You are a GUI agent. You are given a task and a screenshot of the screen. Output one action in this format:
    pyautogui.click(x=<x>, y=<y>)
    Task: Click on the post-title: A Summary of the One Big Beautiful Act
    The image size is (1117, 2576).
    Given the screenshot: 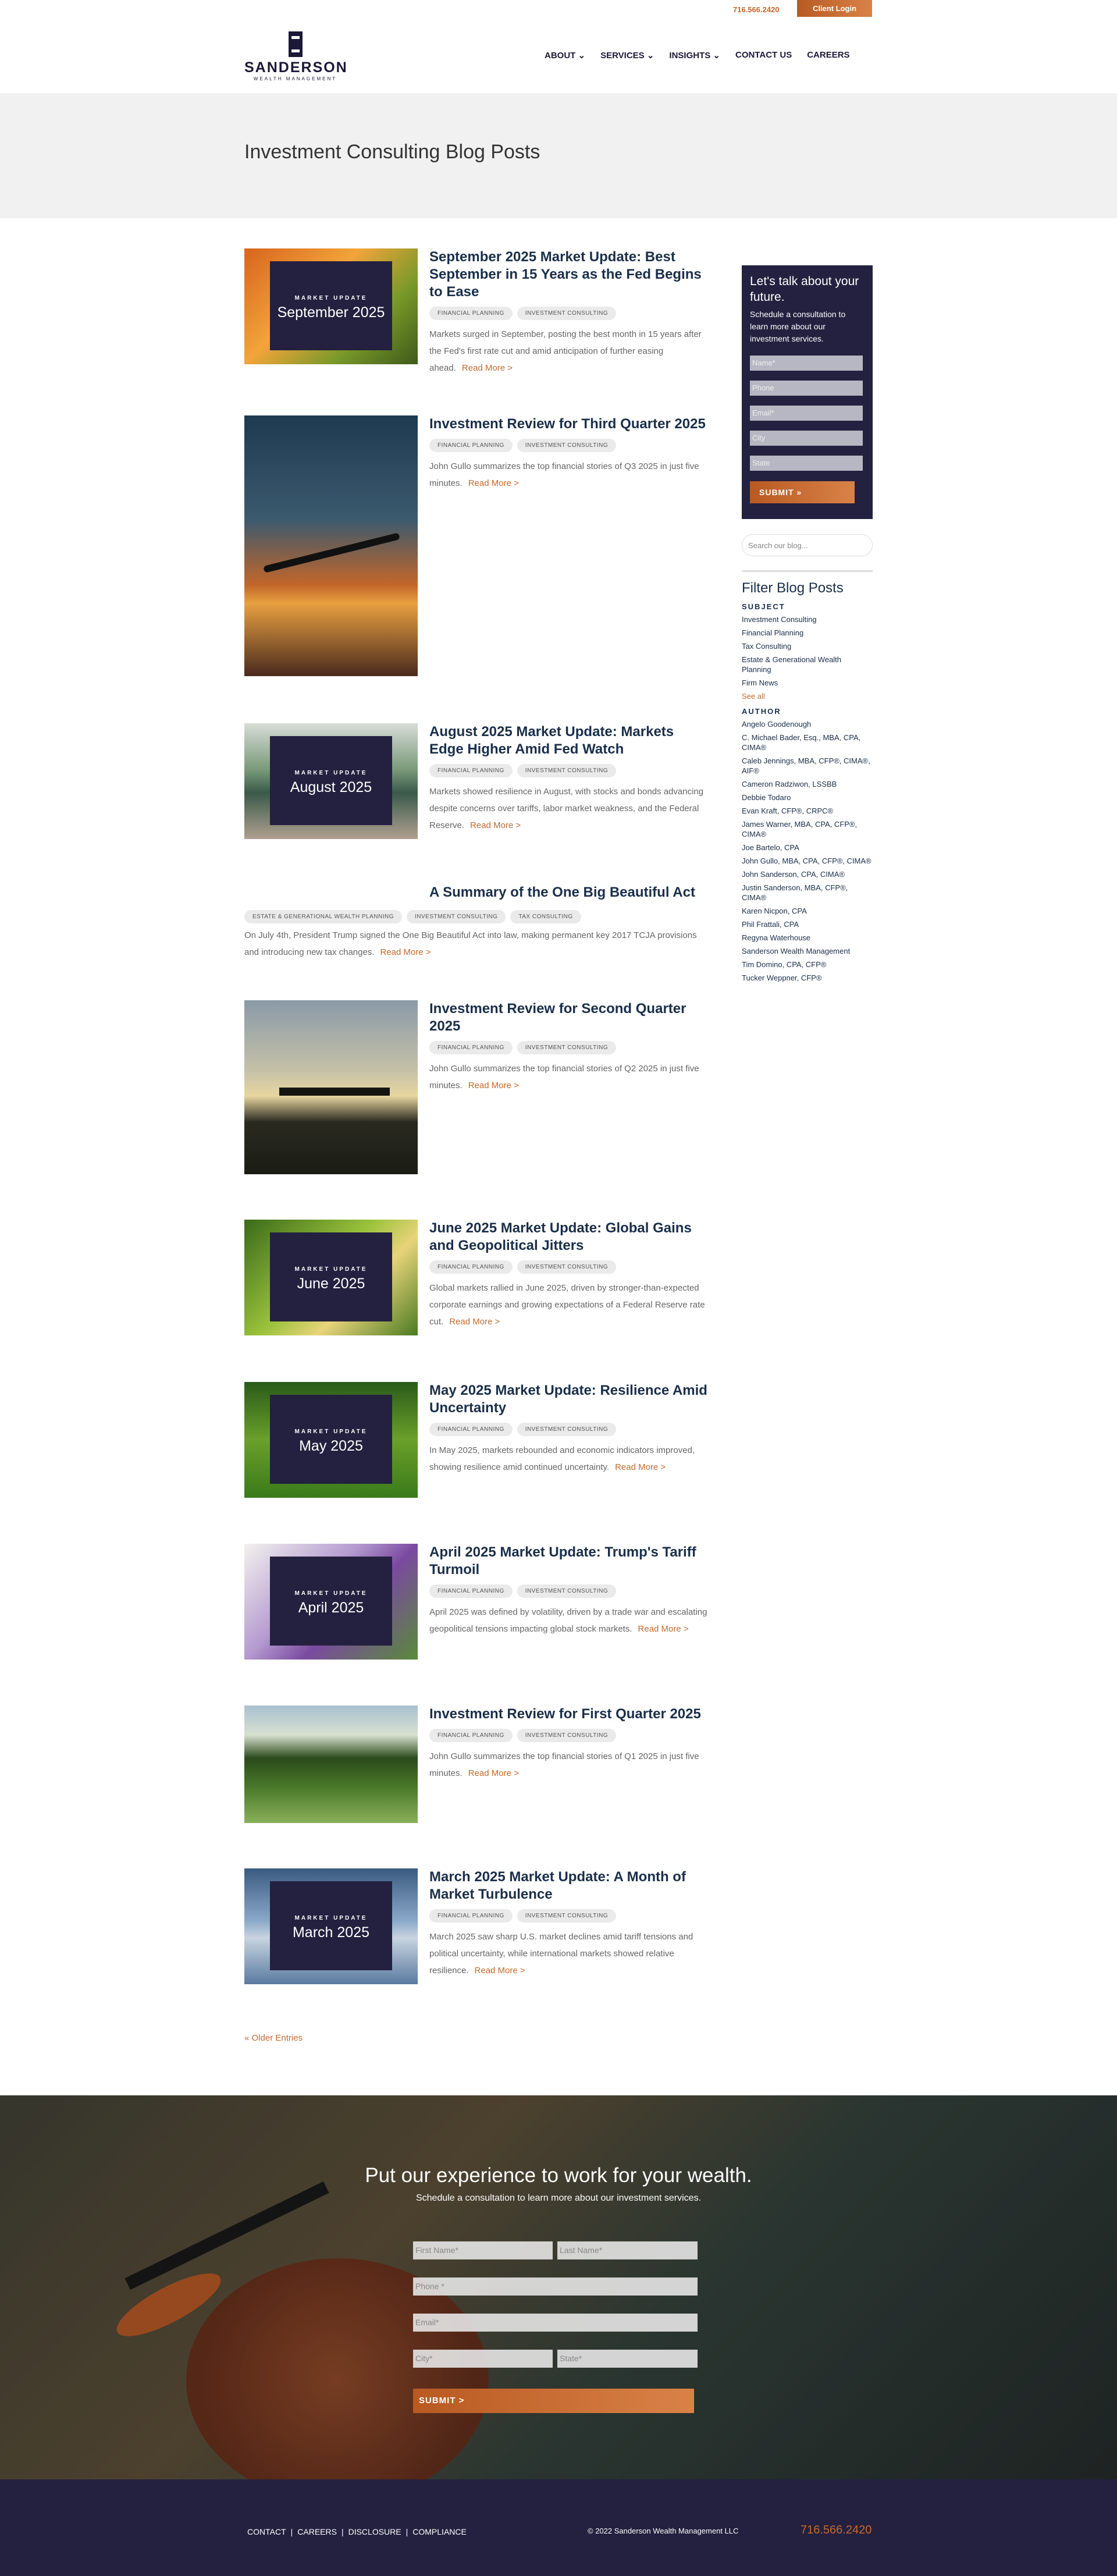 What is the action you would take?
    pyautogui.click(x=569, y=892)
    